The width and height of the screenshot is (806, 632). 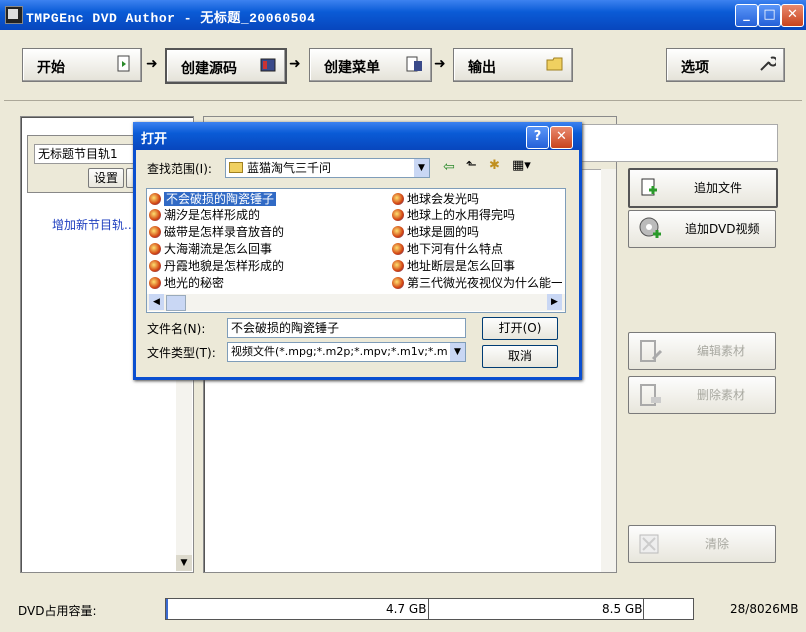 What do you see at coordinates (482, 69) in the screenshot?
I see `output-label: 输出` at bounding box center [482, 69].